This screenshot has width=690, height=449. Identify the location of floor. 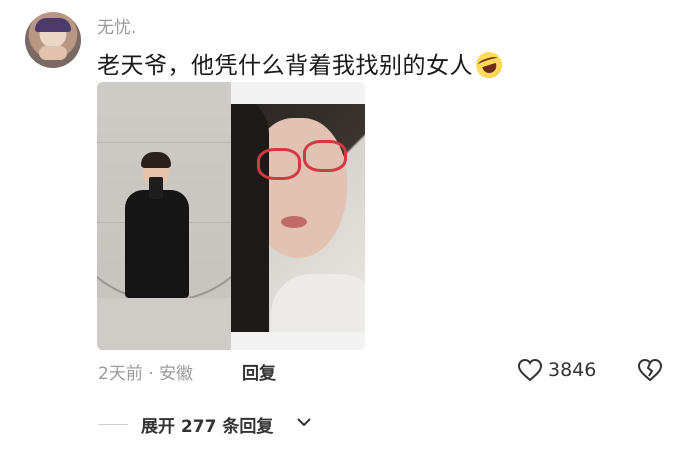
(164, 324).